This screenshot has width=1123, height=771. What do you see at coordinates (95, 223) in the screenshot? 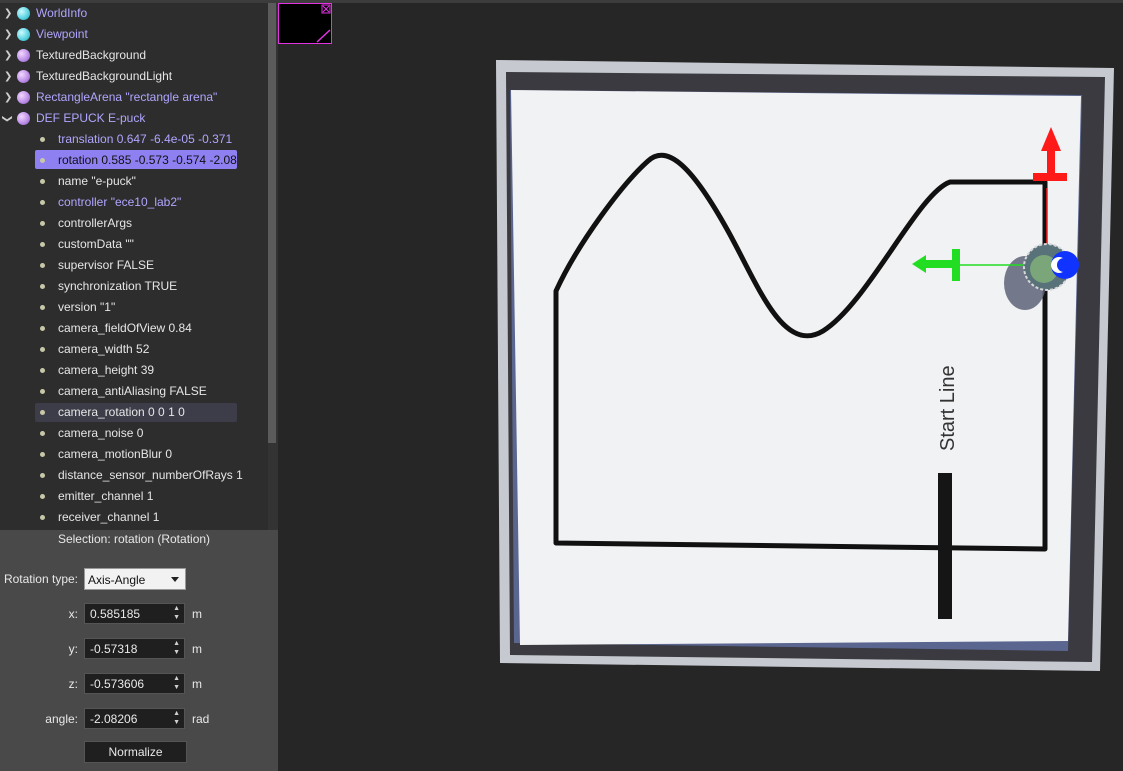
I see `field-label: controllerArgs` at bounding box center [95, 223].